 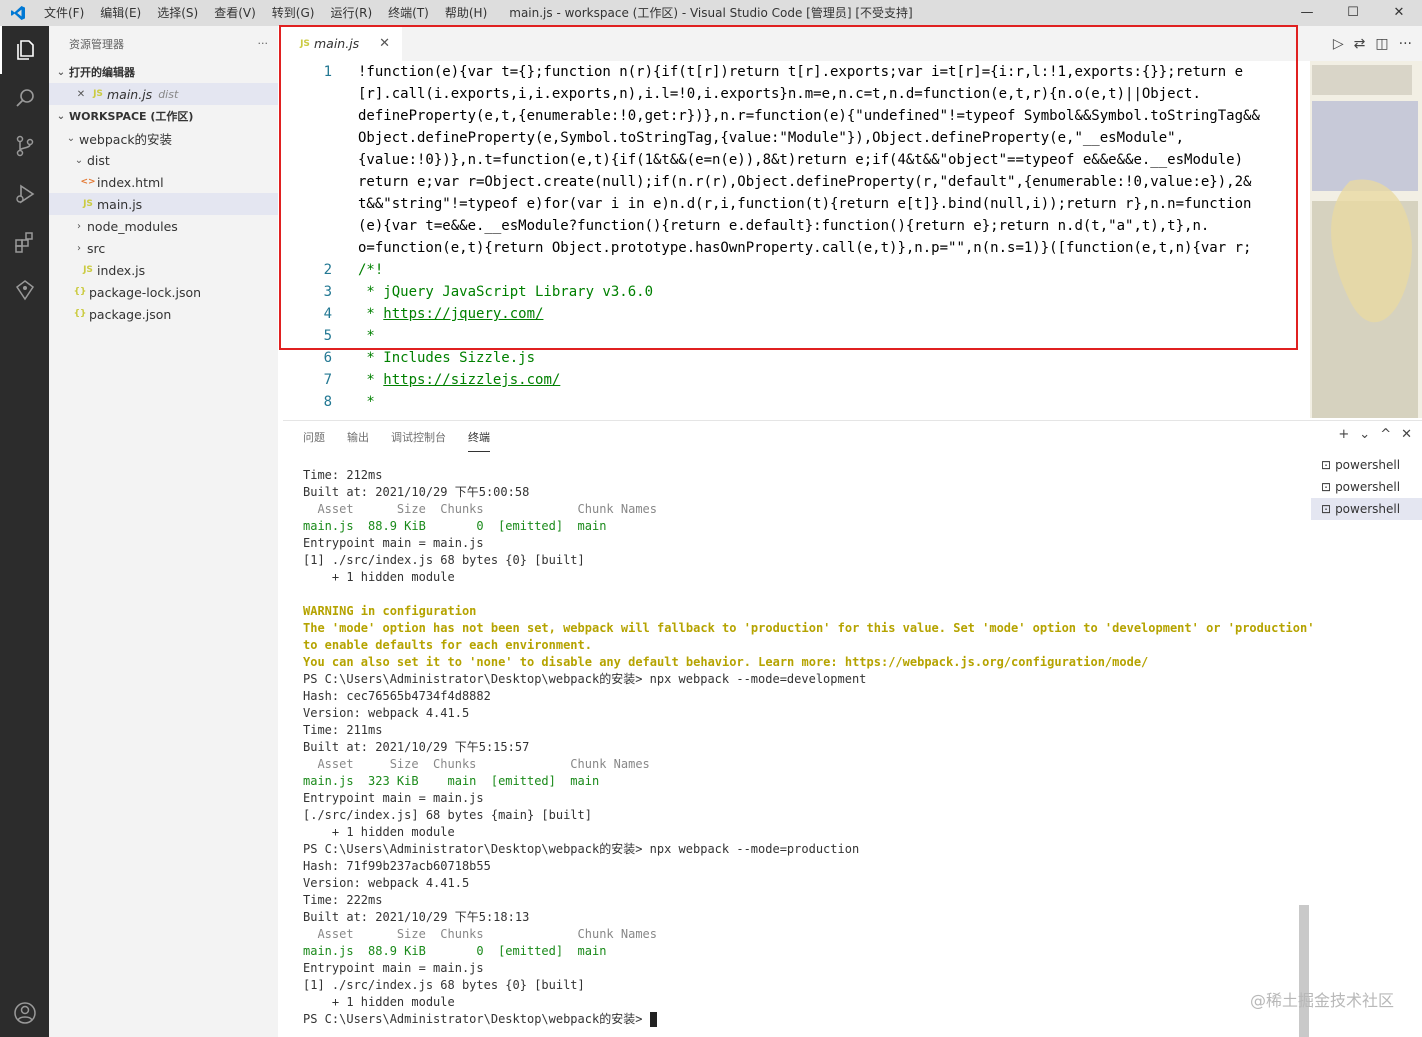 What do you see at coordinates (120, 13) in the screenshot?
I see `menu-edit: 编辑(E)` at bounding box center [120, 13].